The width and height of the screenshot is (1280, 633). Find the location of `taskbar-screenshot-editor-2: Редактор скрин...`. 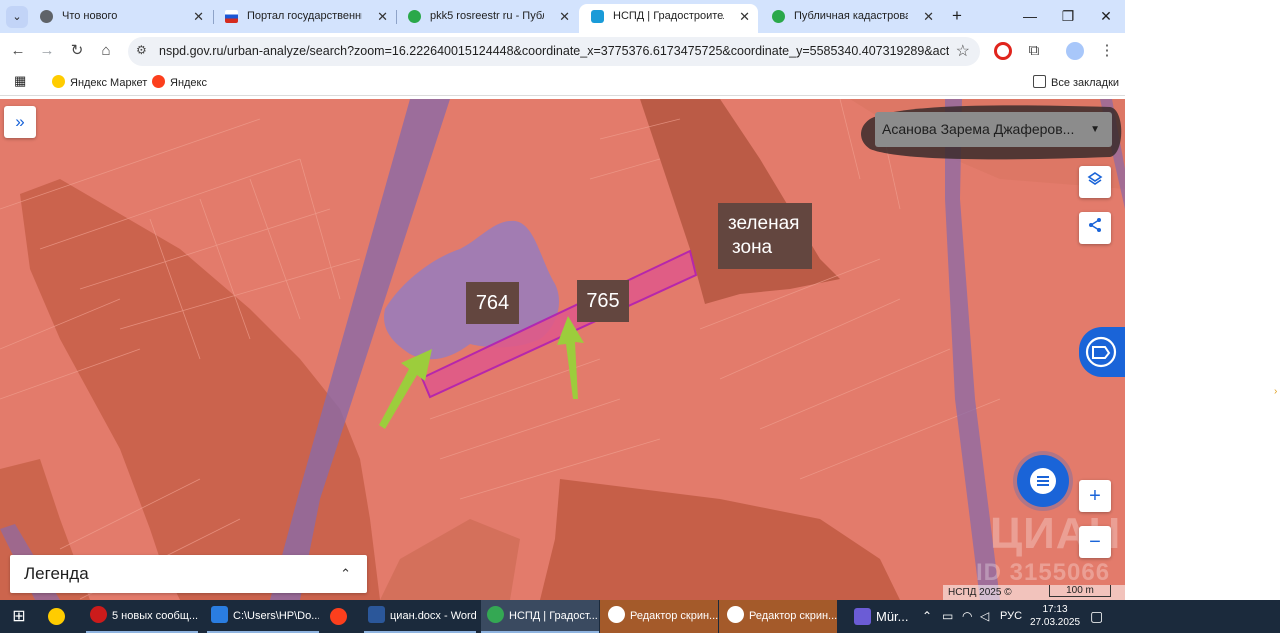

taskbar-screenshot-editor-2: Редактор скрин... is located at coordinates (778, 616).